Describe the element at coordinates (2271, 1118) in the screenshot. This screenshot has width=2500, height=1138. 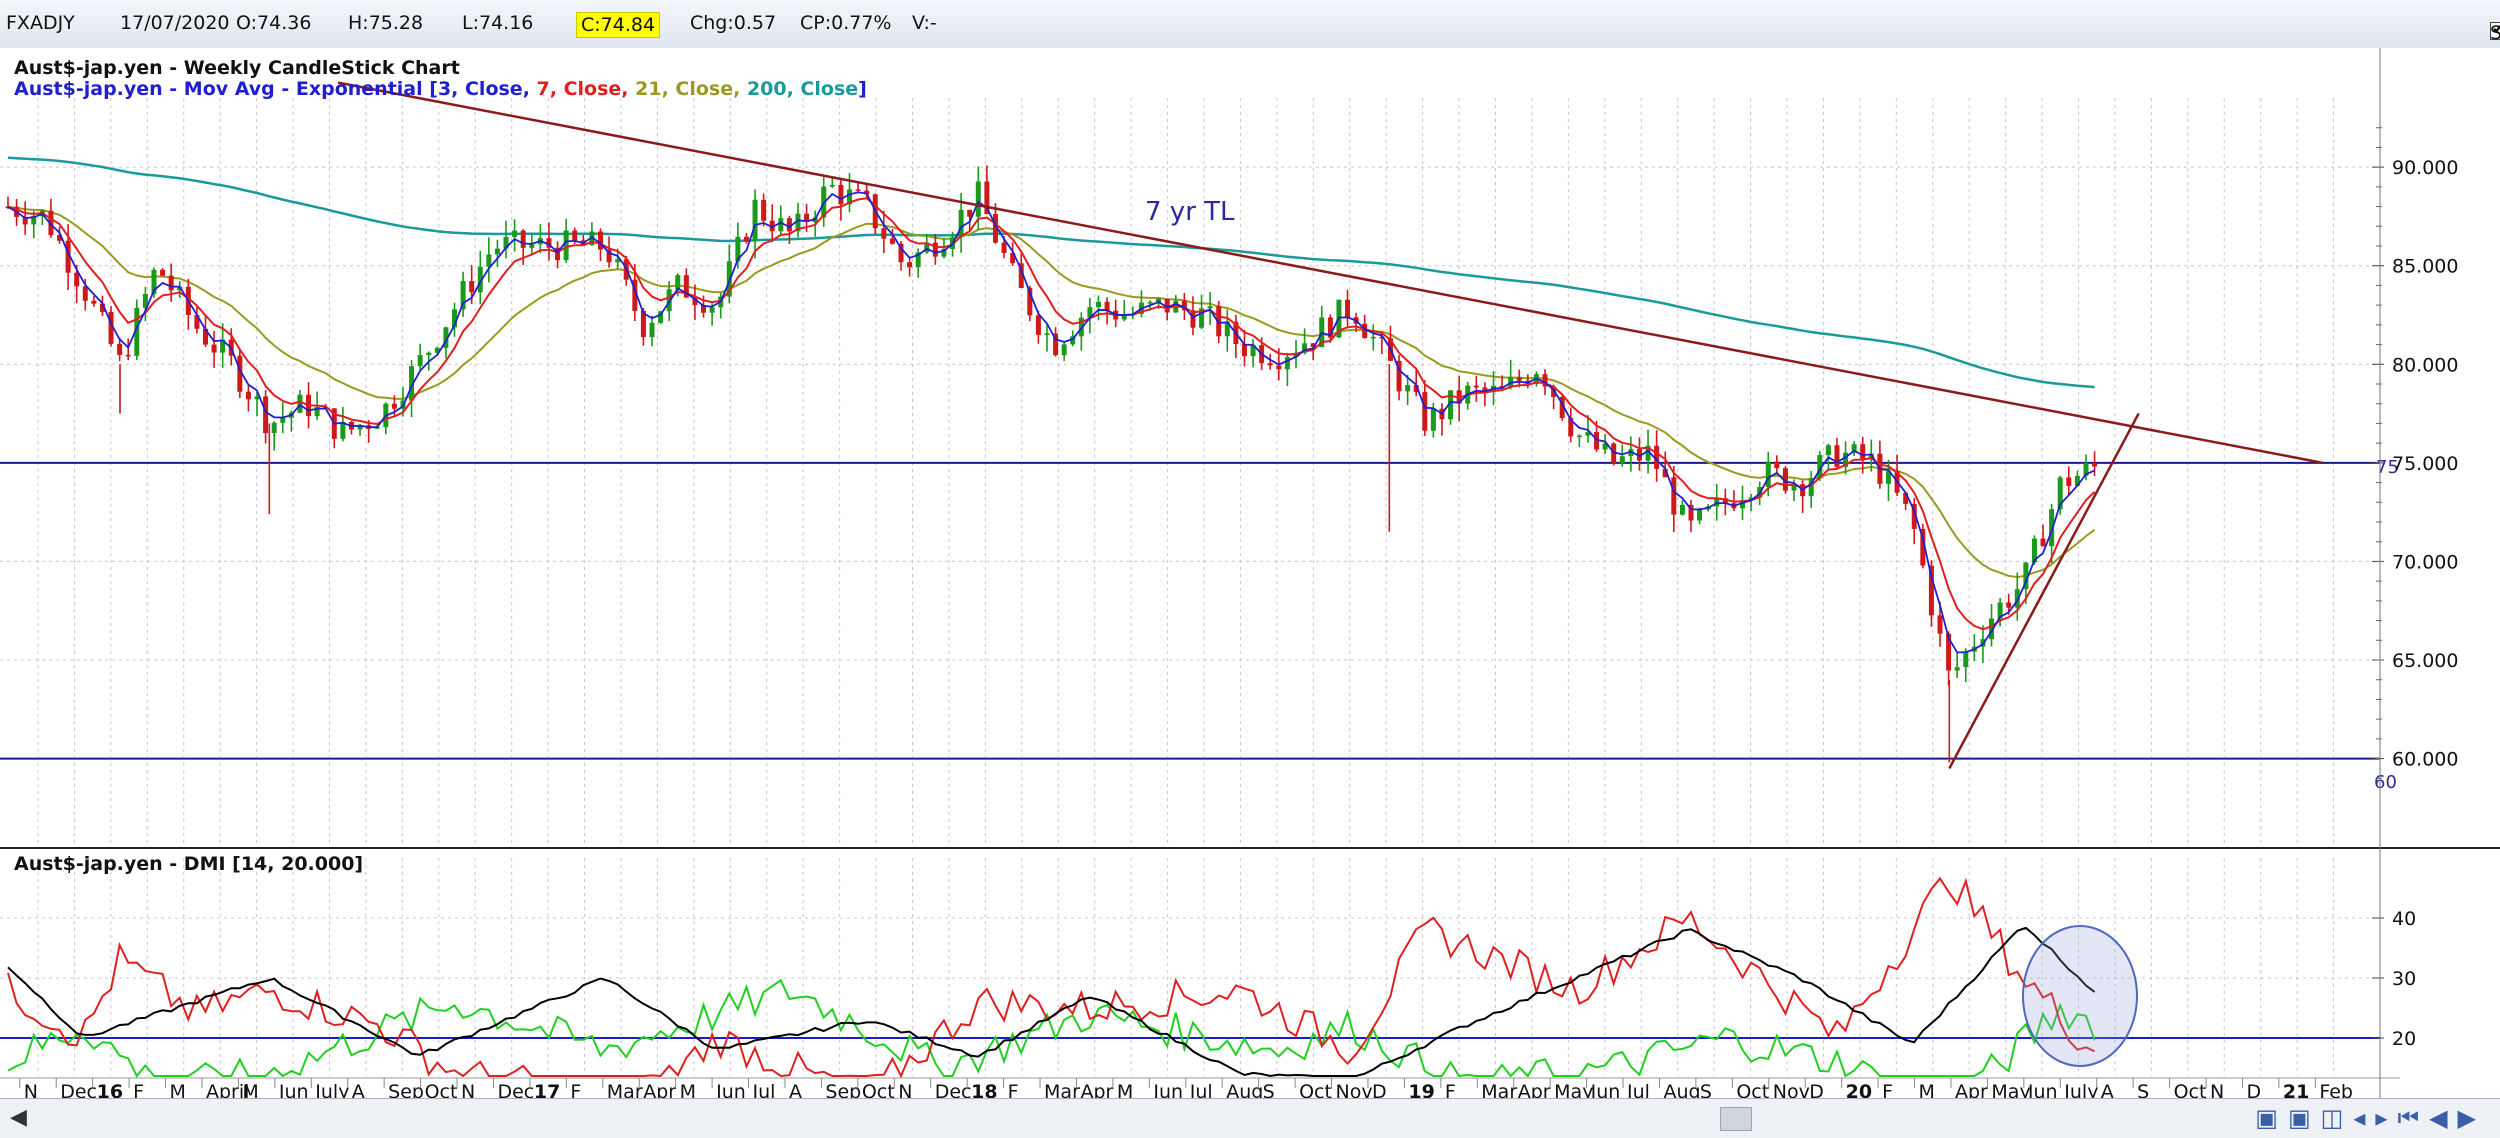
I see `zoom-in-icon: ▣` at that location.